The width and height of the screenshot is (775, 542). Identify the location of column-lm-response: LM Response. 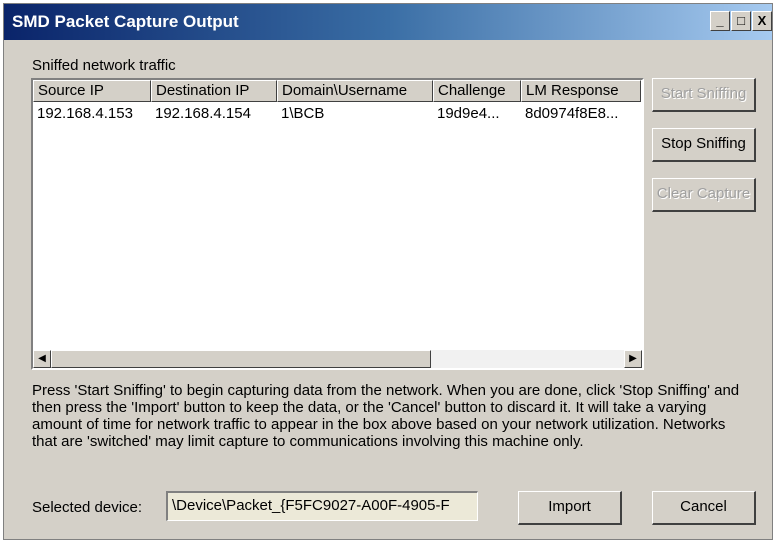
(581, 91).